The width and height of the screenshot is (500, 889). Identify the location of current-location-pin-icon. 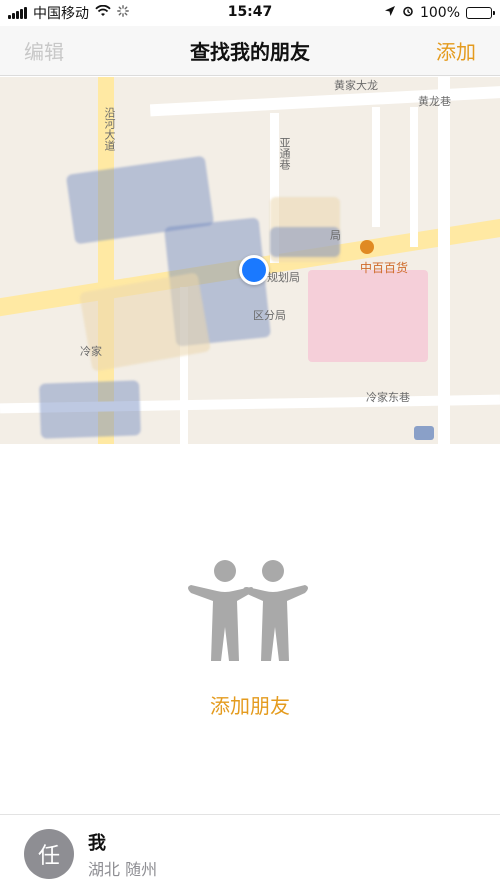
(254, 270).